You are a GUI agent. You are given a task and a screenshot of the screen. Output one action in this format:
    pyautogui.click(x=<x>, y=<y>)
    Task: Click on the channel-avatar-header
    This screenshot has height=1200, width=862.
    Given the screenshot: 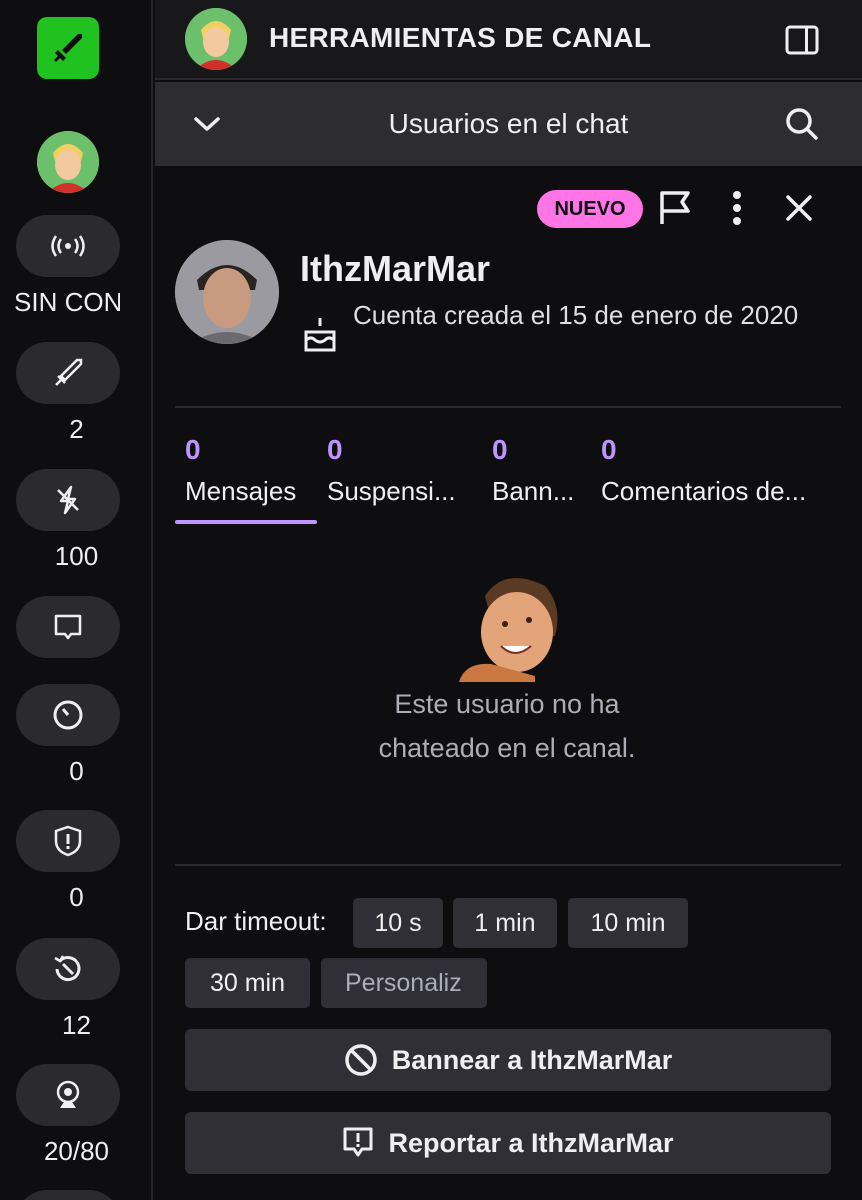 What is the action you would take?
    pyautogui.click(x=216, y=39)
    